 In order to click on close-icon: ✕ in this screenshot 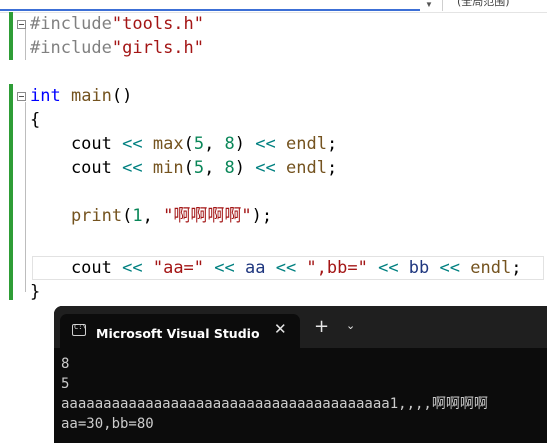, I will do `click(280, 329)`.